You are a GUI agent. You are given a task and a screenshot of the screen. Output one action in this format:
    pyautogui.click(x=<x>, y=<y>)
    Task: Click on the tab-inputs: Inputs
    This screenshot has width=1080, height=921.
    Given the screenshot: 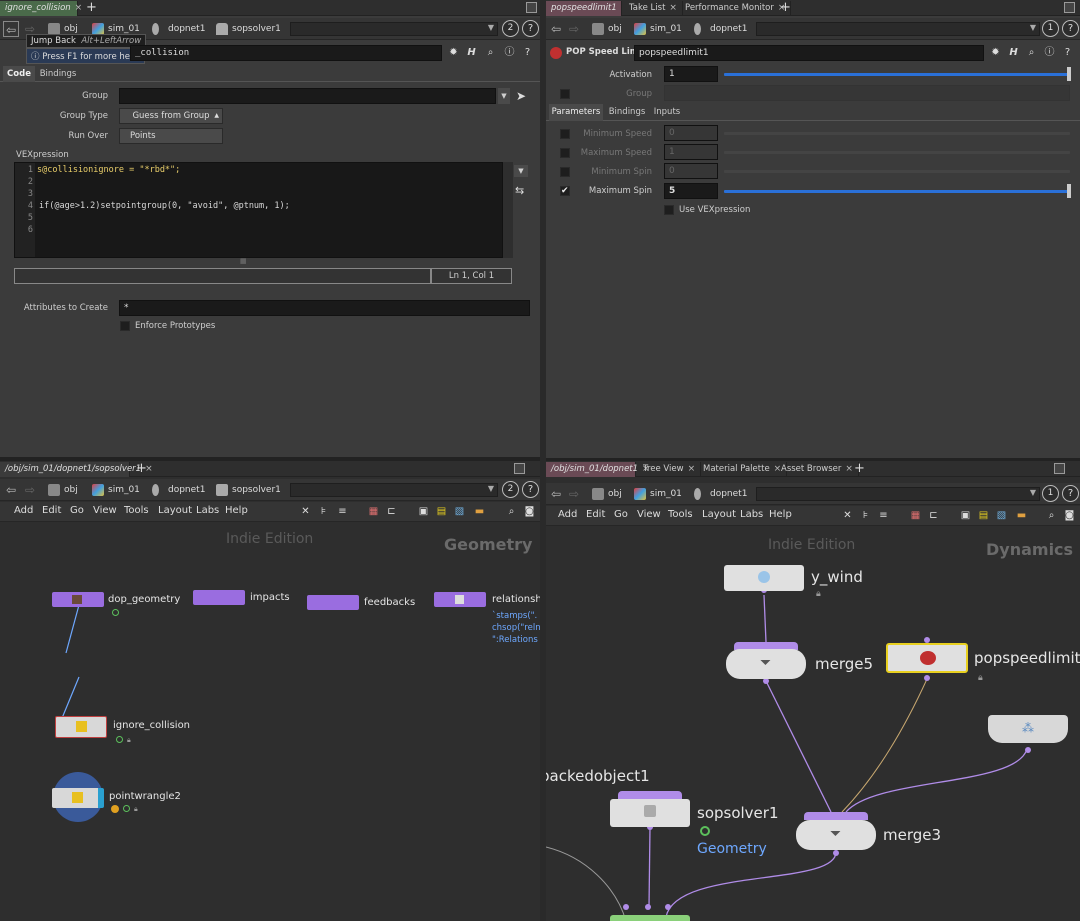 What is the action you would take?
    pyautogui.click(x=667, y=112)
    